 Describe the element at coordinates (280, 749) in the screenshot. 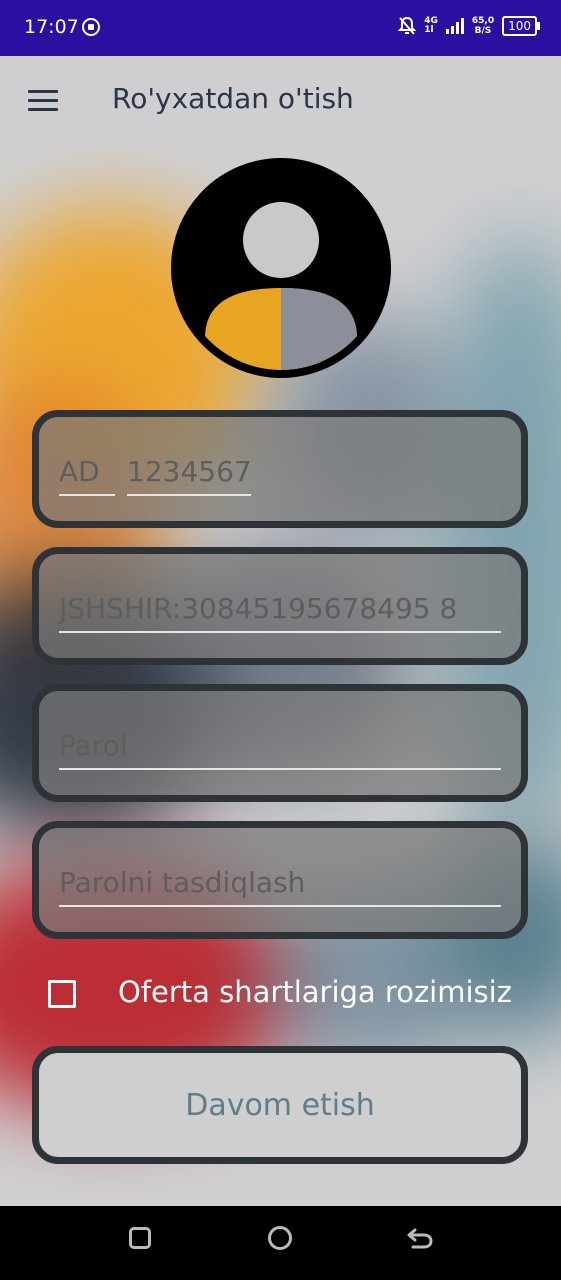

I see `password-input` at that location.